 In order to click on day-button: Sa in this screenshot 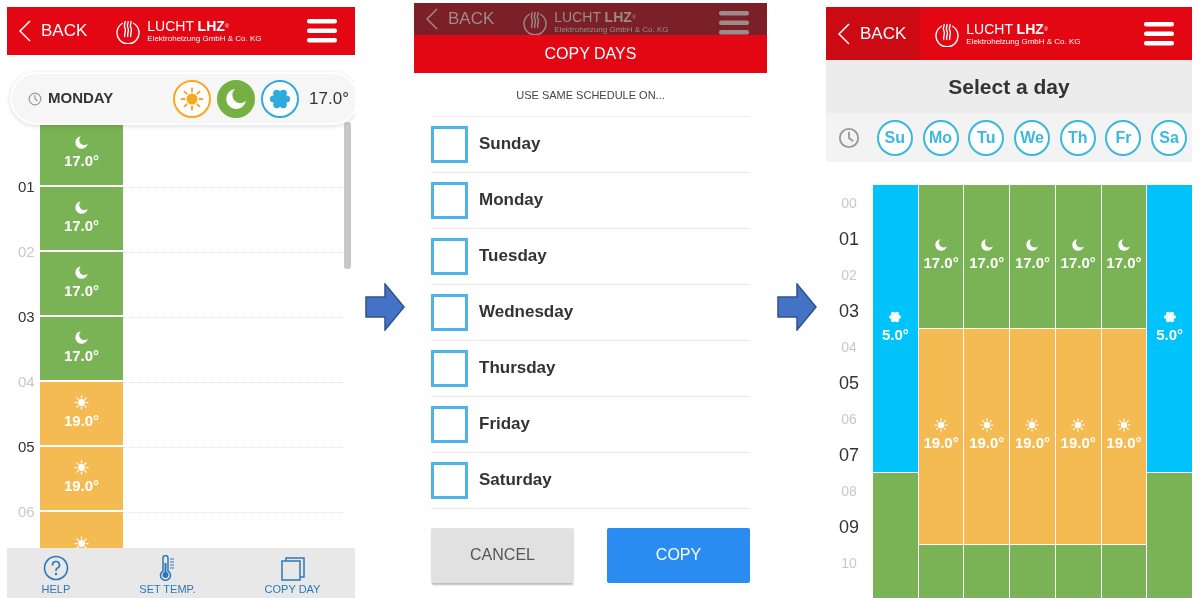, I will do `click(1169, 137)`.